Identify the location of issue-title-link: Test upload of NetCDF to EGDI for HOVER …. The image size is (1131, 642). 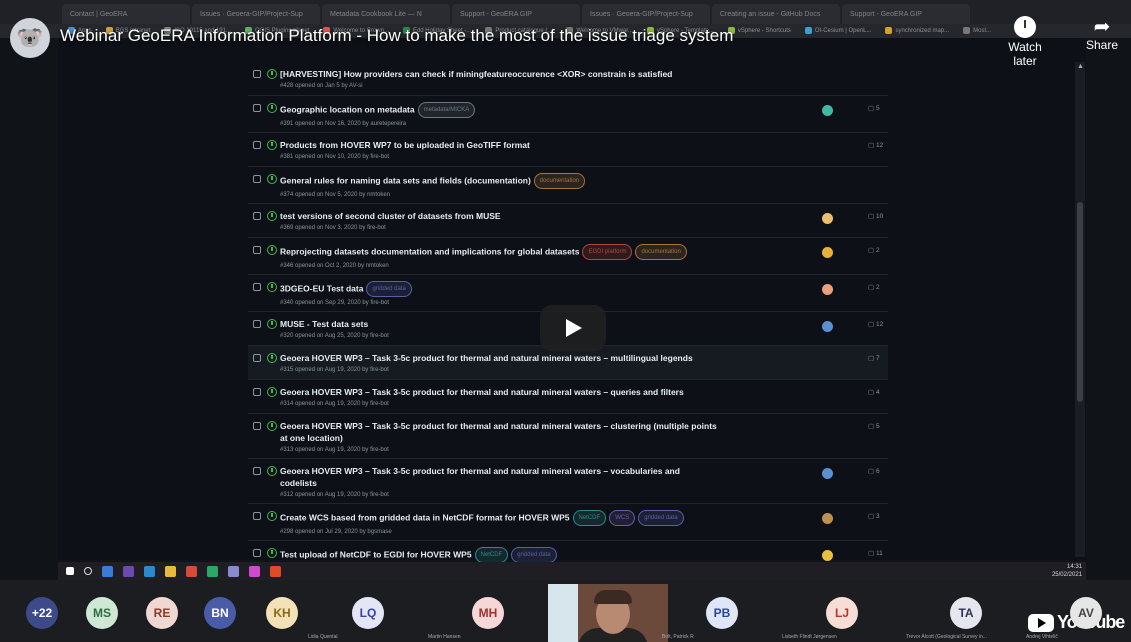
(376, 554).